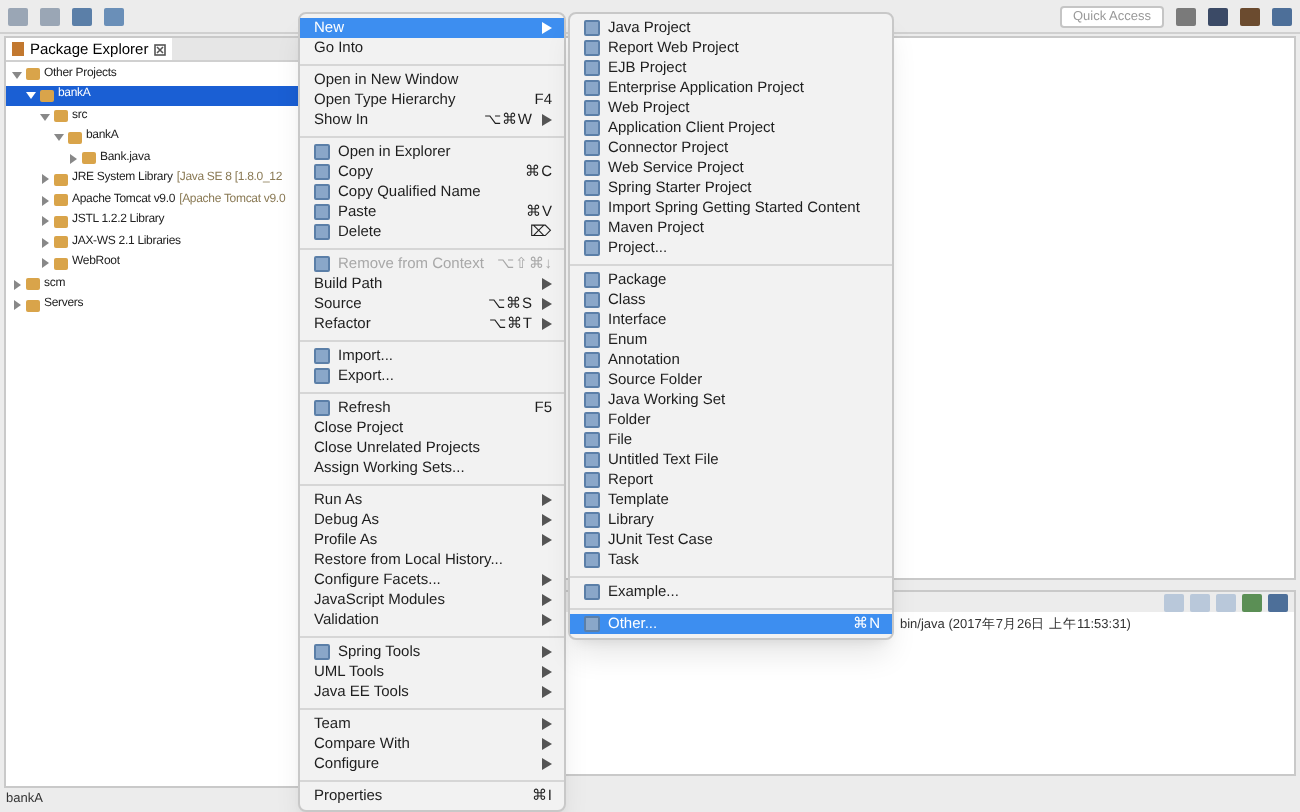 Image resolution: width=1300 pixels, height=812 pixels. Describe the element at coordinates (322, 652) in the screenshot. I see `menu-item-icon` at that location.